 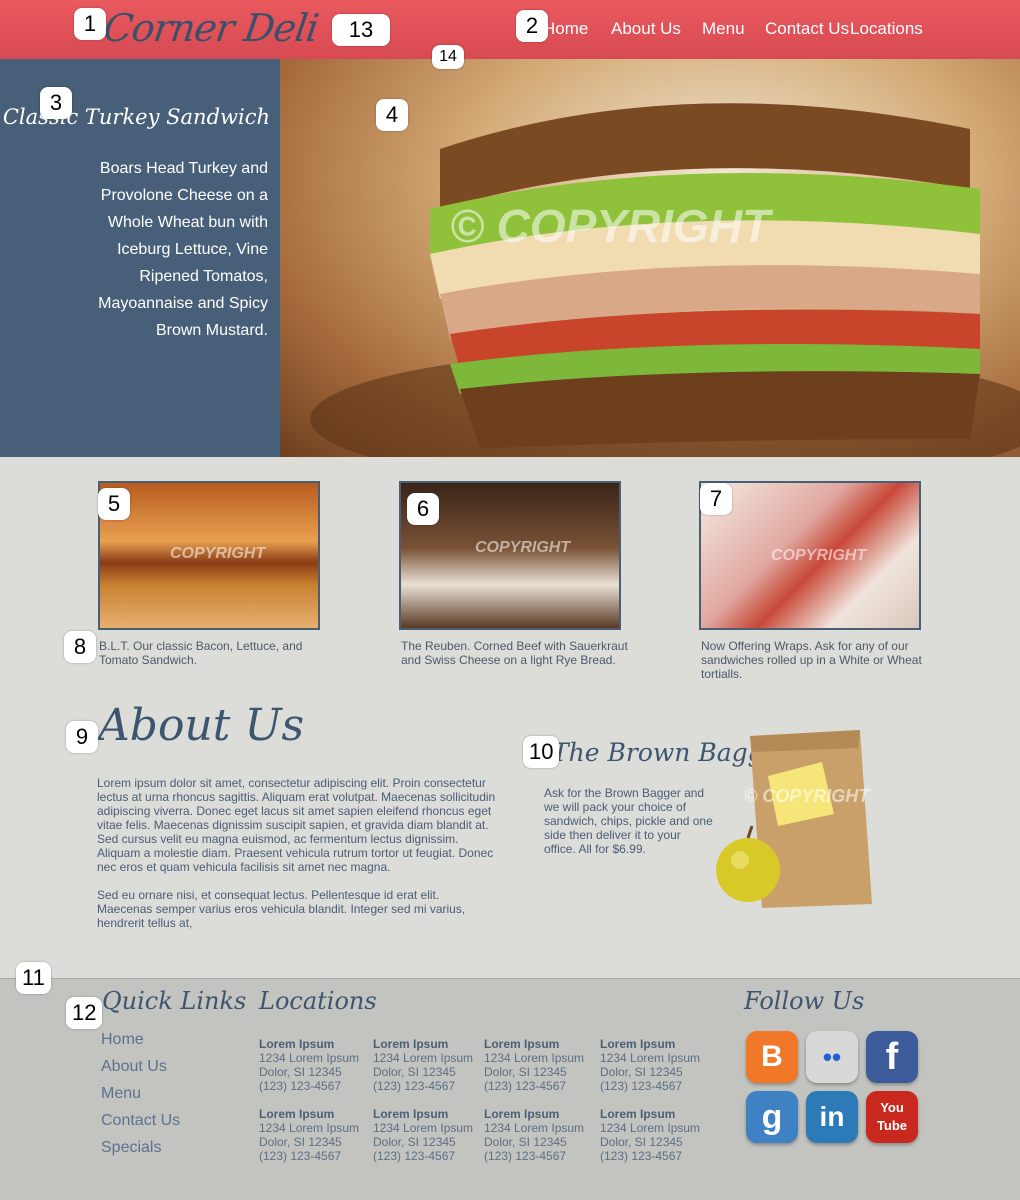 What do you see at coordinates (807, 796) in the screenshot?
I see `bag-watermark: © COPYRIGHT` at bounding box center [807, 796].